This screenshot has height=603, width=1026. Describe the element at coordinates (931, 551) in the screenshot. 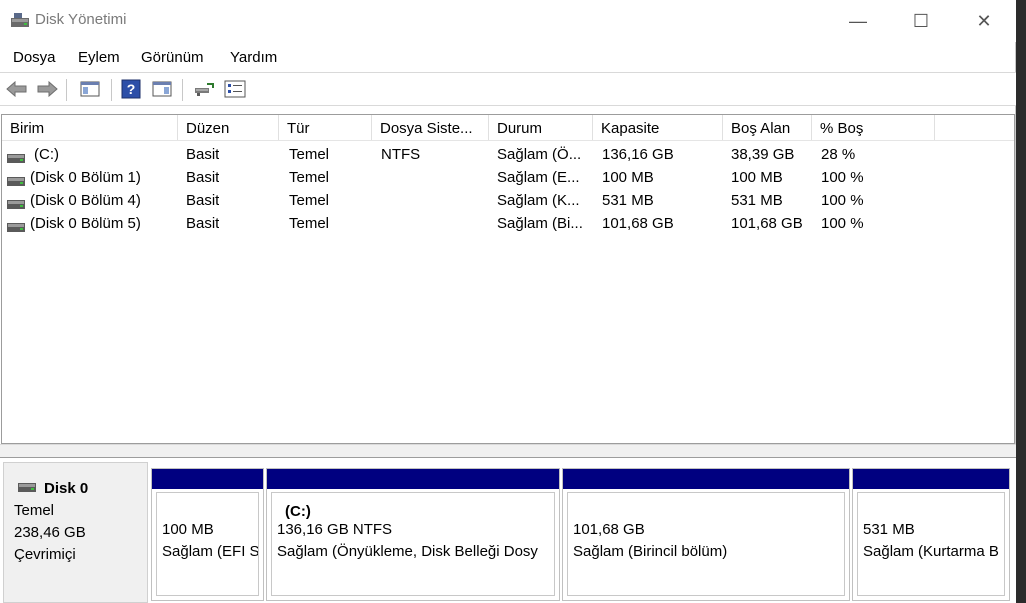

I see `partition-status: Sağlam (Kurtarma B` at that location.